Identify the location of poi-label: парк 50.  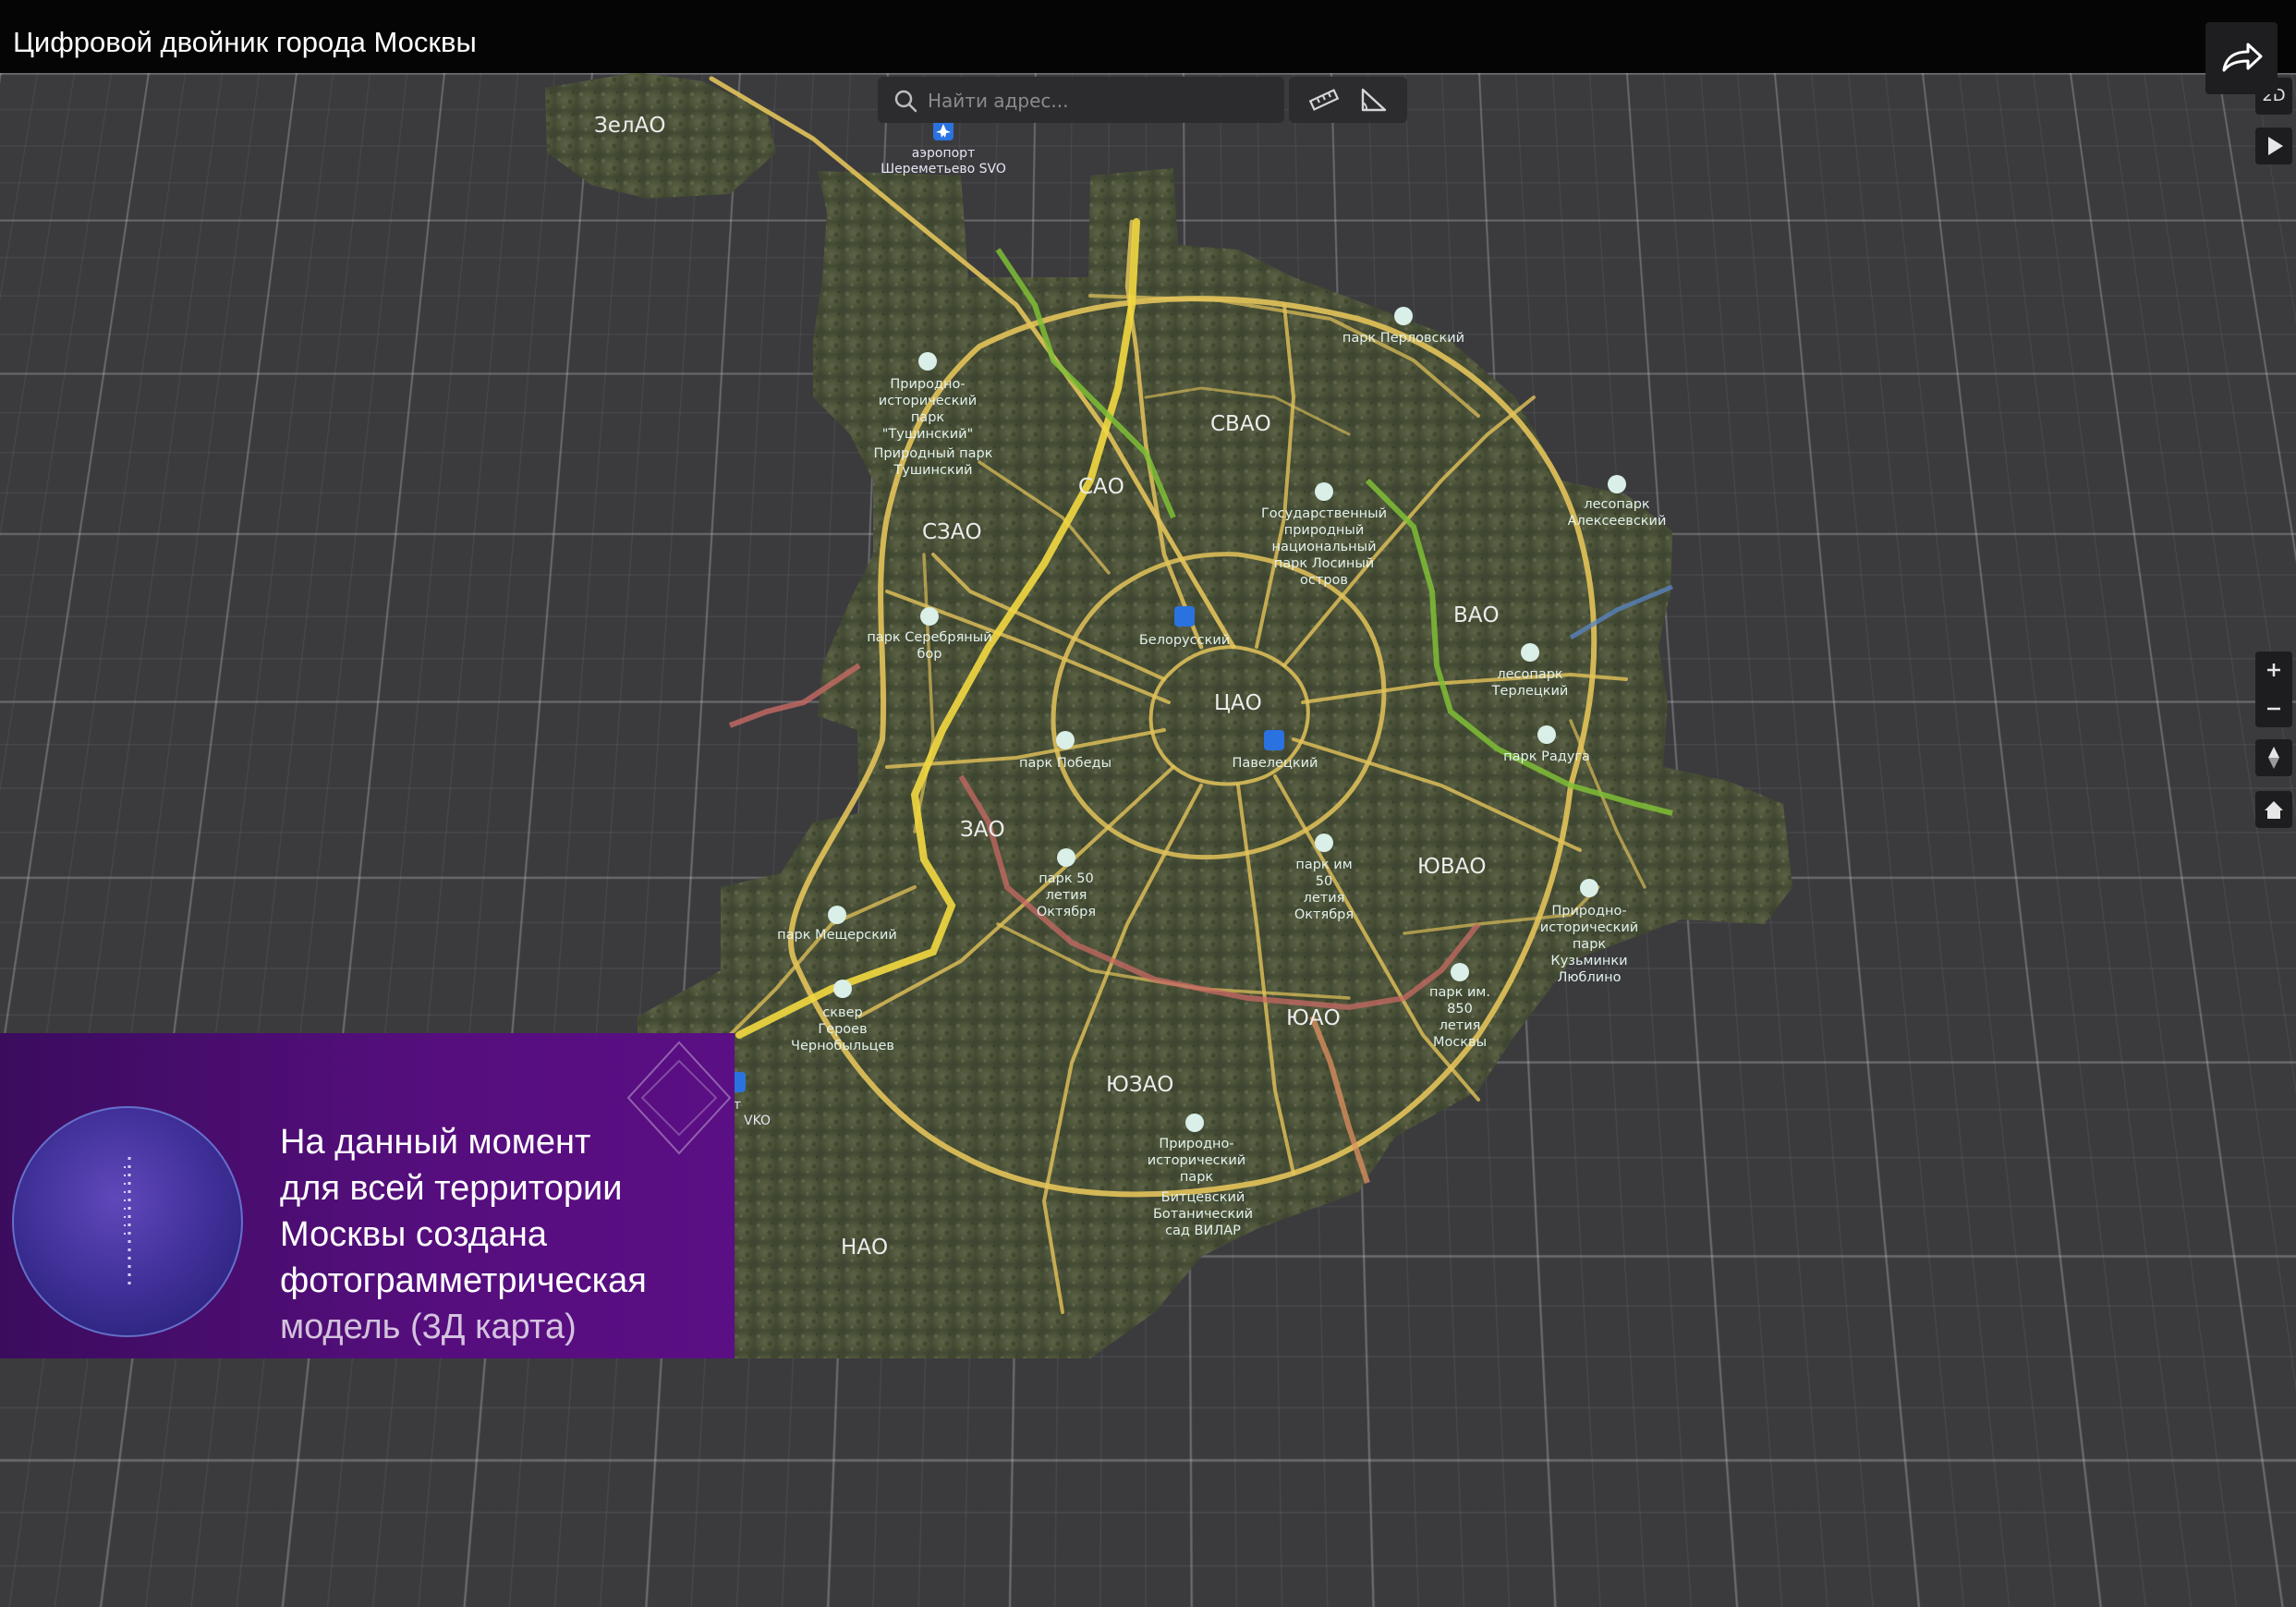
(1066, 878).